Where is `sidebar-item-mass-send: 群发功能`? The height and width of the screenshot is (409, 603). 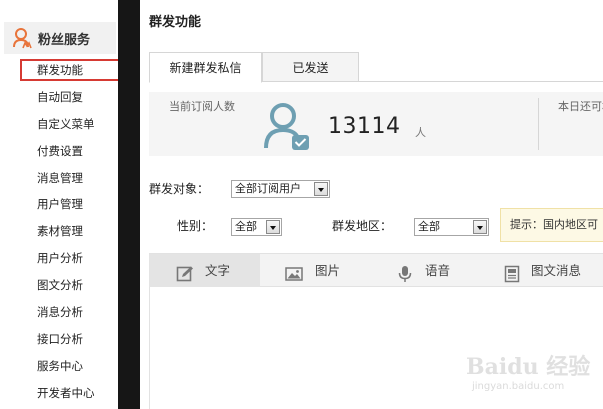
sidebar-item-mass-send: 群发功能 is located at coordinates (70, 70).